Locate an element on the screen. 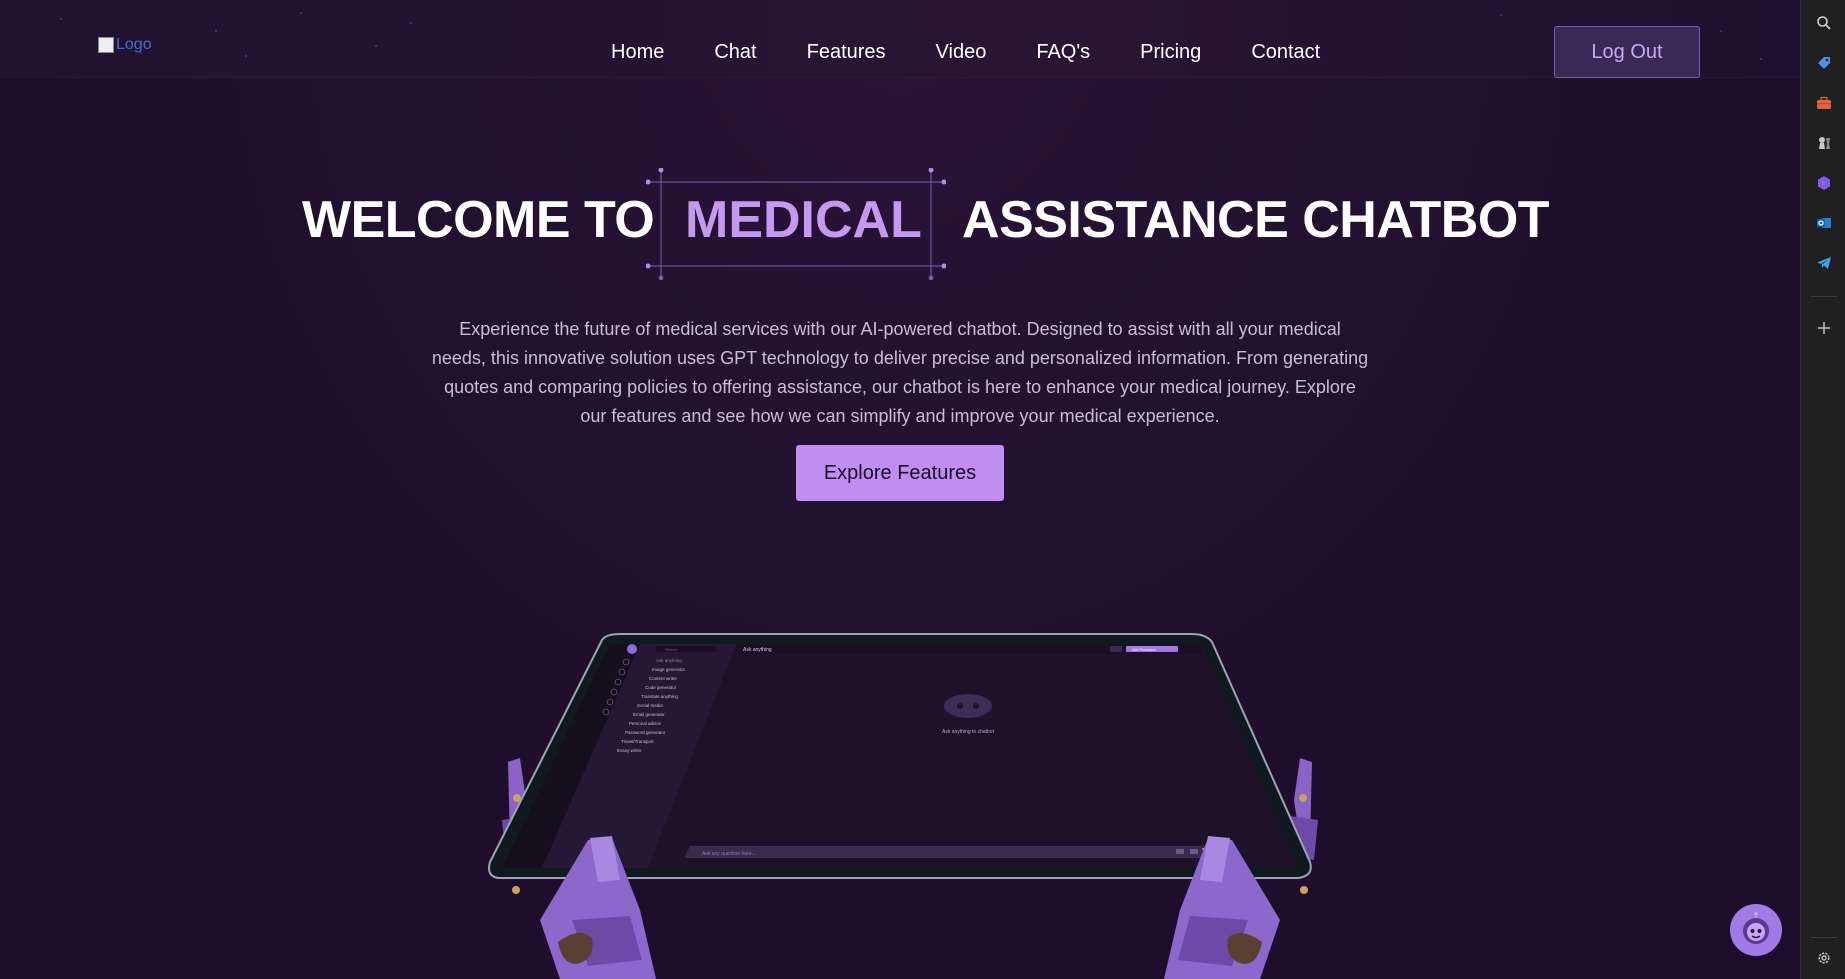 The image size is (1845, 979). nav-features: Features is located at coordinates (846, 52).